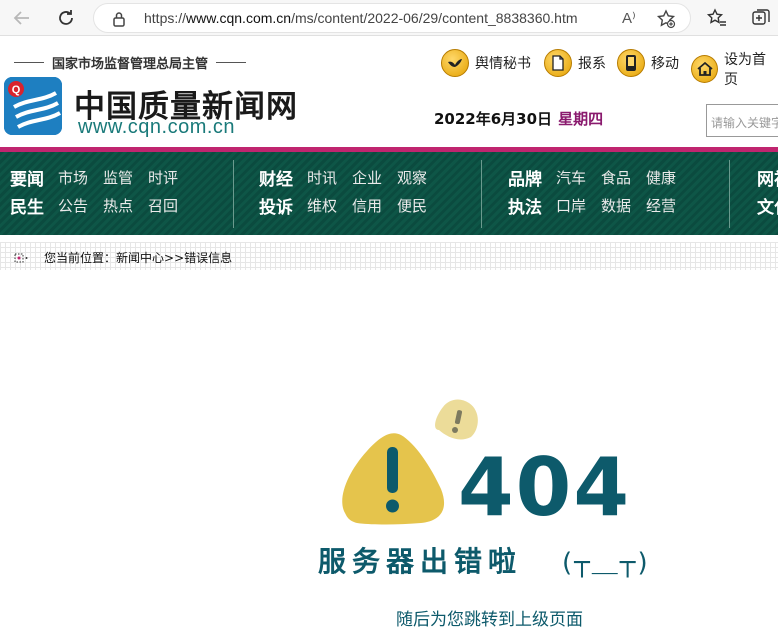  What do you see at coordinates (420, 561) in the screenshot?
I see `error-title: 服务器出错啦` at bounding box center [420, 561].